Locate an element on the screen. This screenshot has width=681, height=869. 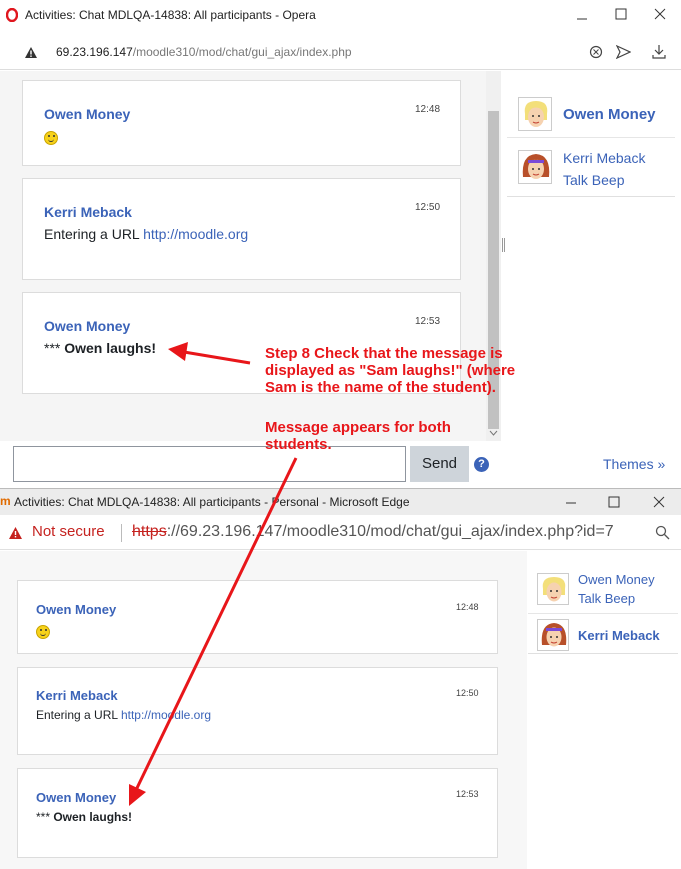
annotation-line: Sam is the name of the student). is located at coordinates (380, 387).